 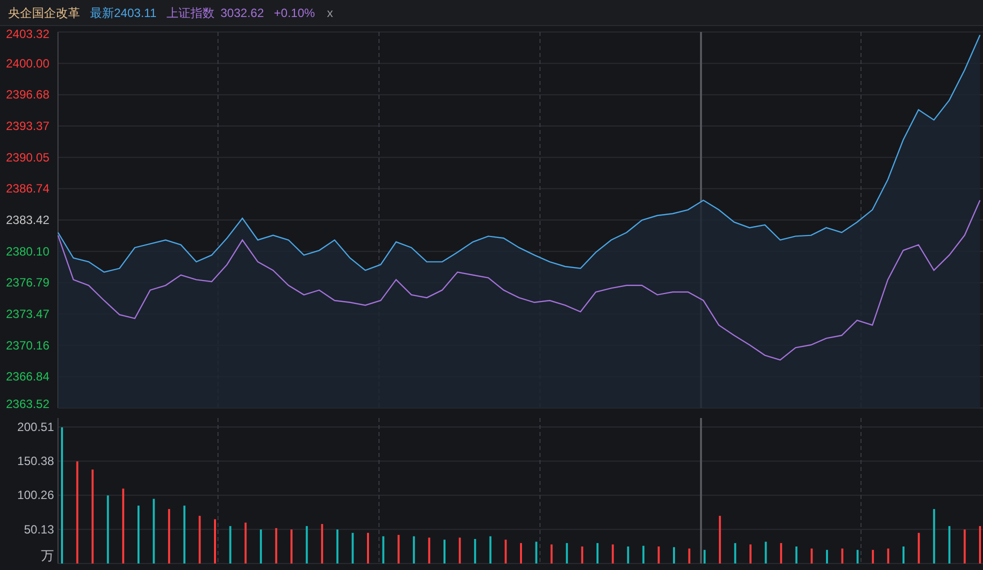 What do you see at coordinates (28, 220) in the screenshot?
I see `axis-label: 2383.42` at bounding box center [28, 220].